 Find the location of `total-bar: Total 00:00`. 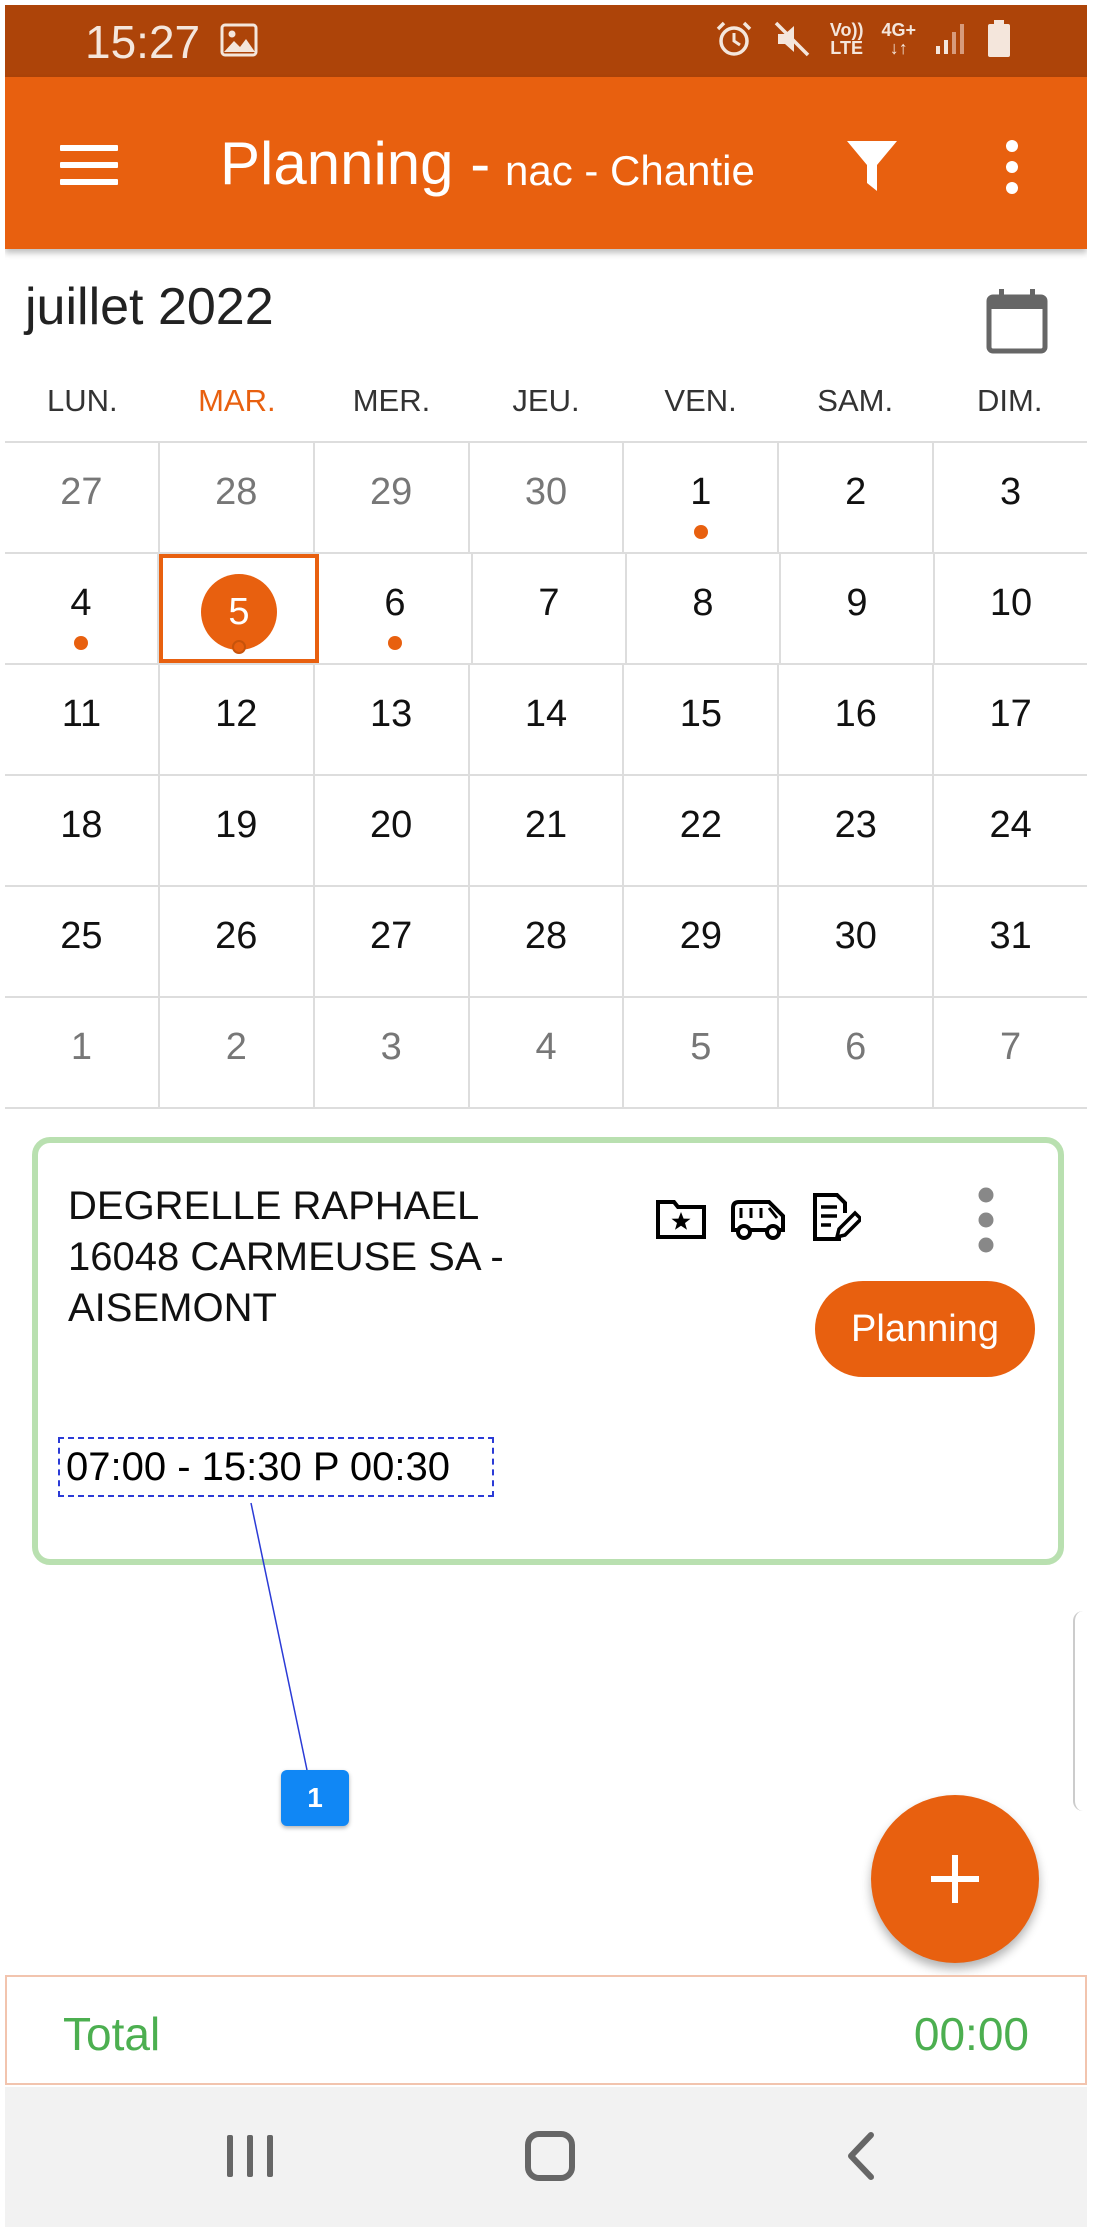

total-bar: Total 00:00 is located at coordinates (546, 2030).